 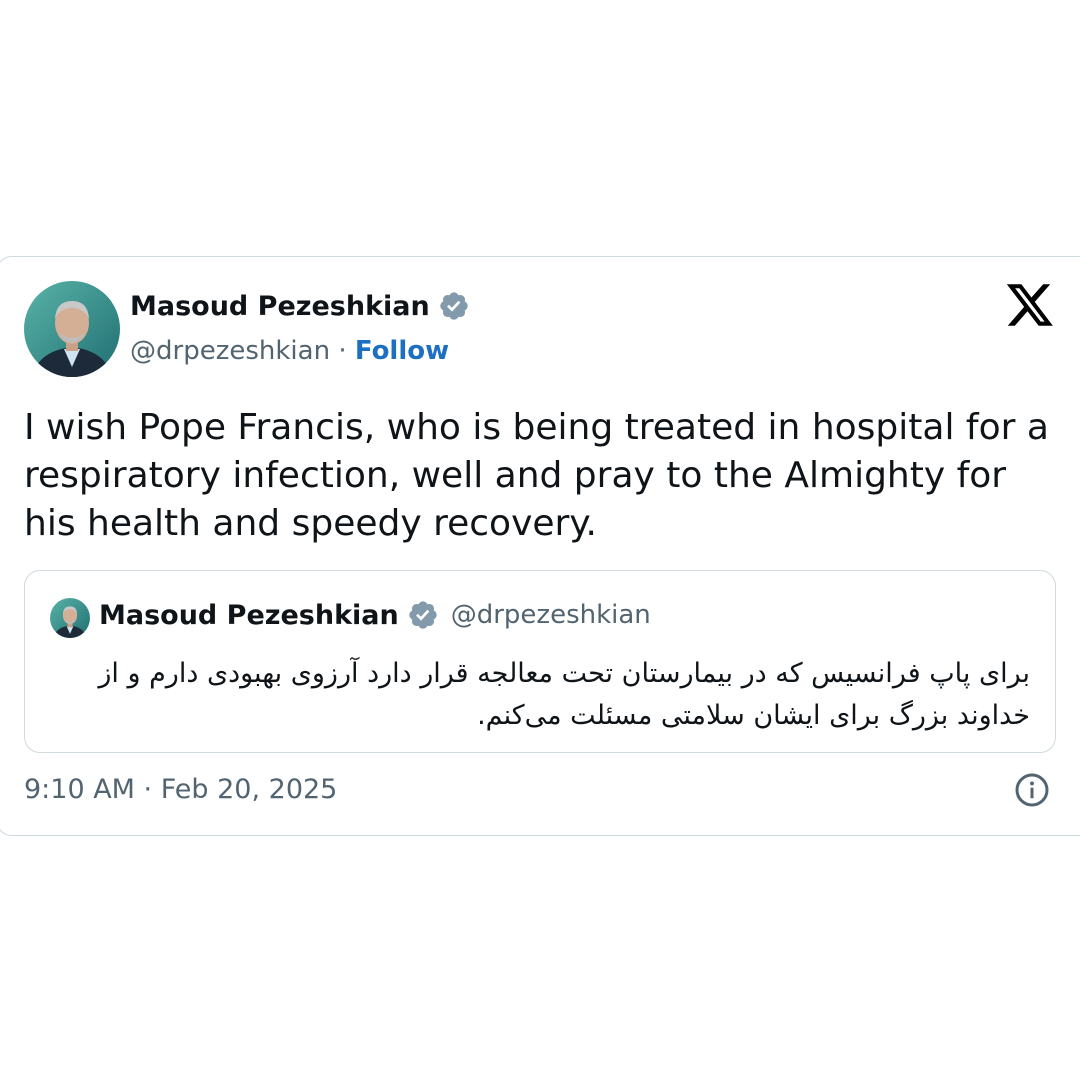 What do you see at coordinates (402, 351) in the screenshot?
I see `follow-button: Follow` at bounding box center [402, 351].